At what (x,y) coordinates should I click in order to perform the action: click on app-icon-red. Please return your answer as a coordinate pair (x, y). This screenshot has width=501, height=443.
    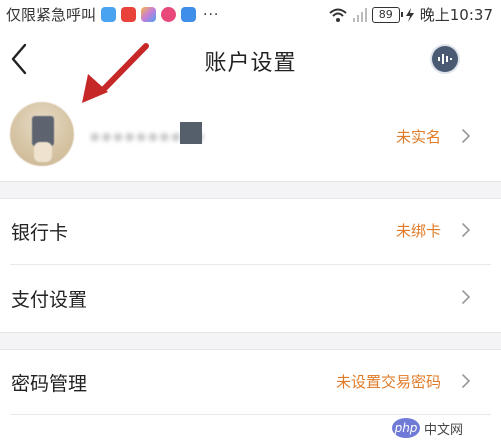
    Looking at the image, I should click on (129, 14).